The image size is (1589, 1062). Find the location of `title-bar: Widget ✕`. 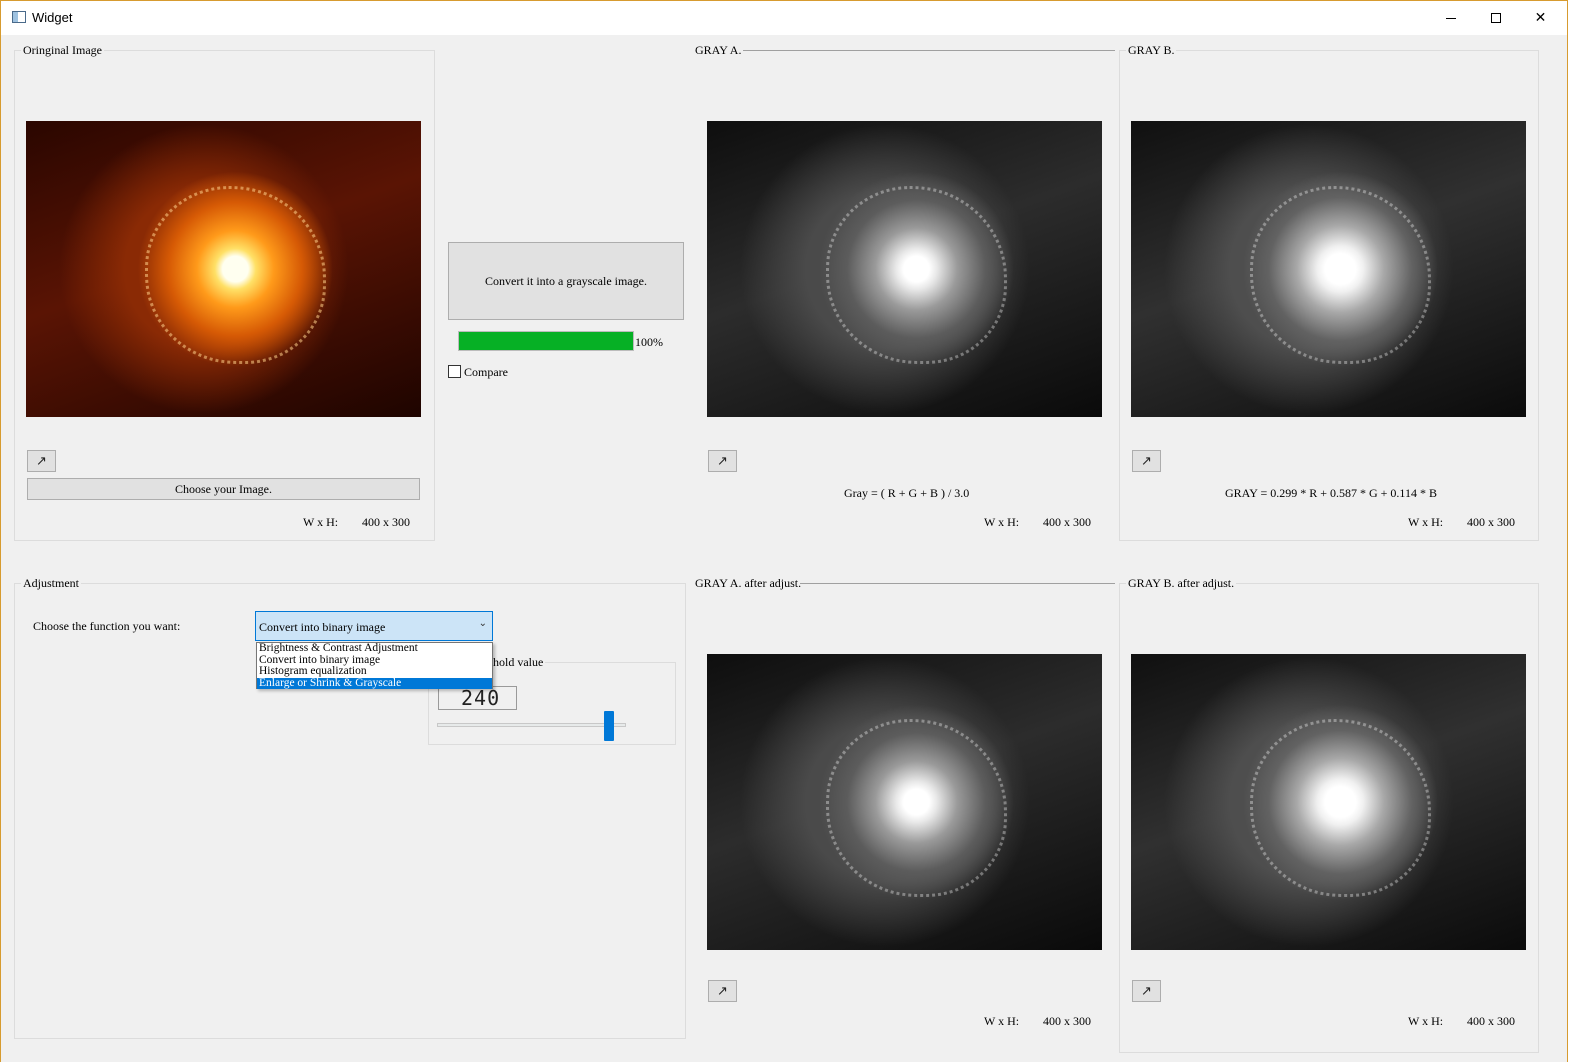

title-bar: Widget ✕ is located at coordinates (784, 18).